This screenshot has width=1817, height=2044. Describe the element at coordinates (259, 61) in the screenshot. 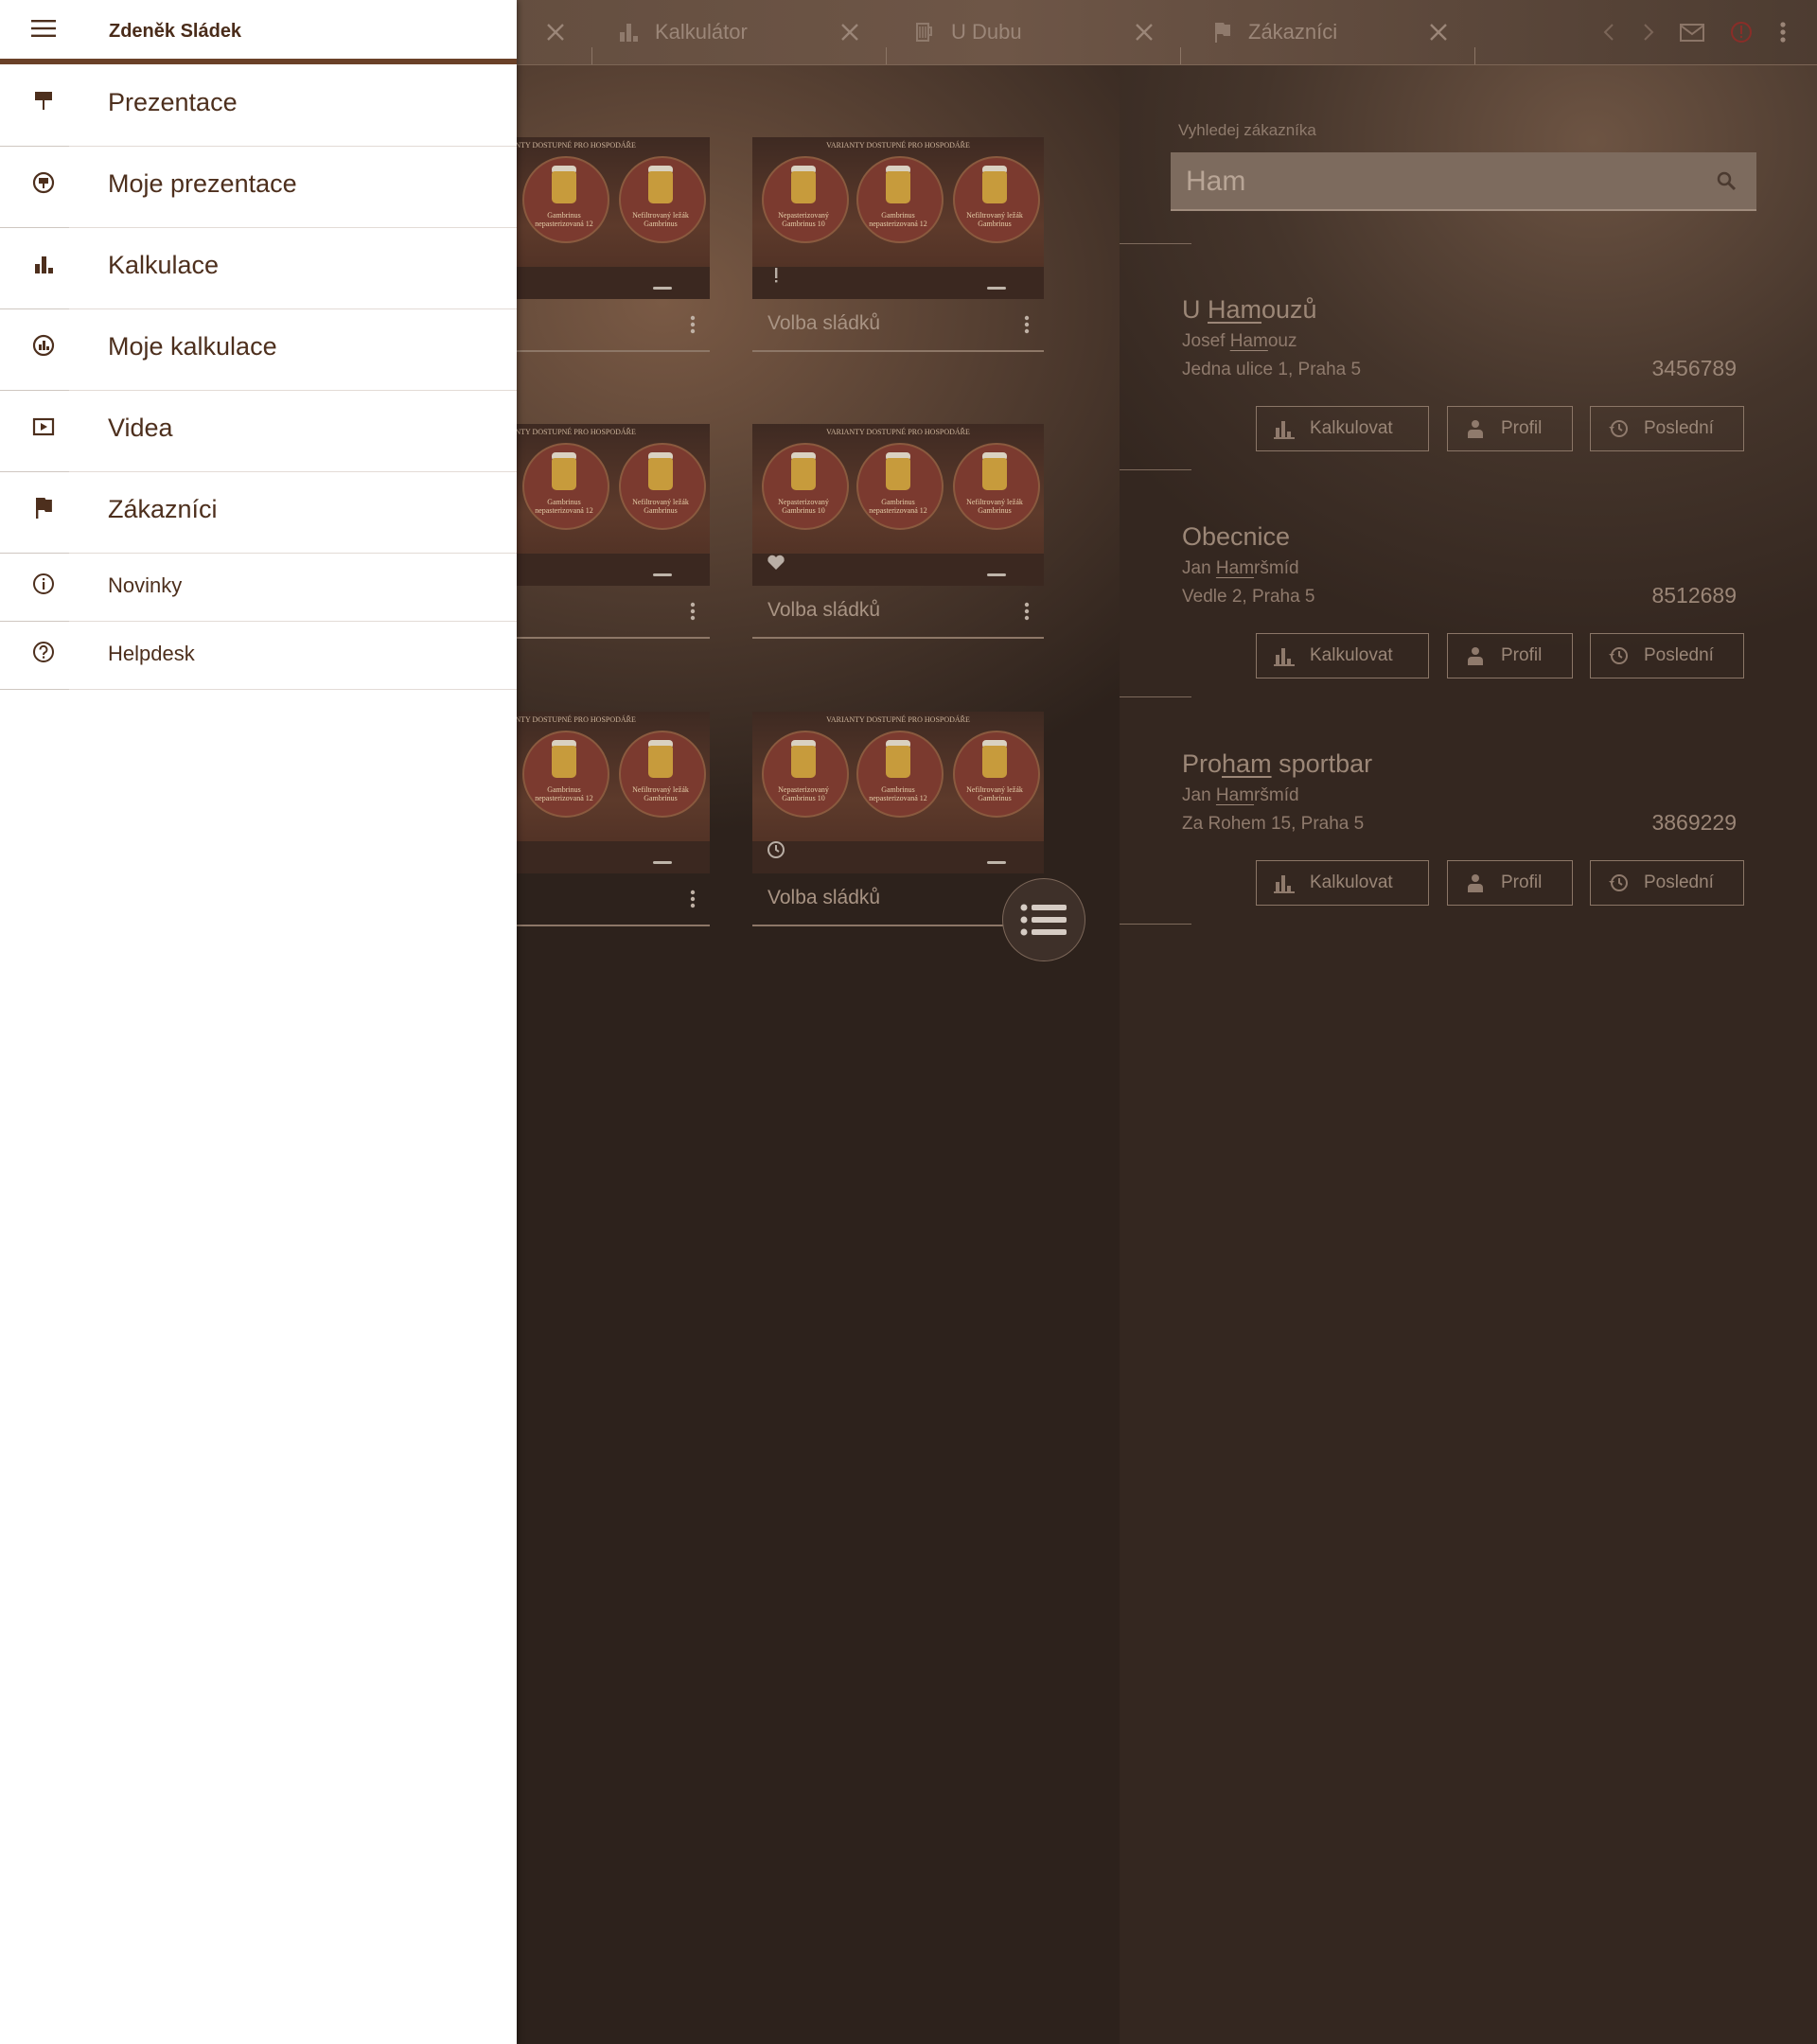

I see `drawer-accent-bar` at that location.